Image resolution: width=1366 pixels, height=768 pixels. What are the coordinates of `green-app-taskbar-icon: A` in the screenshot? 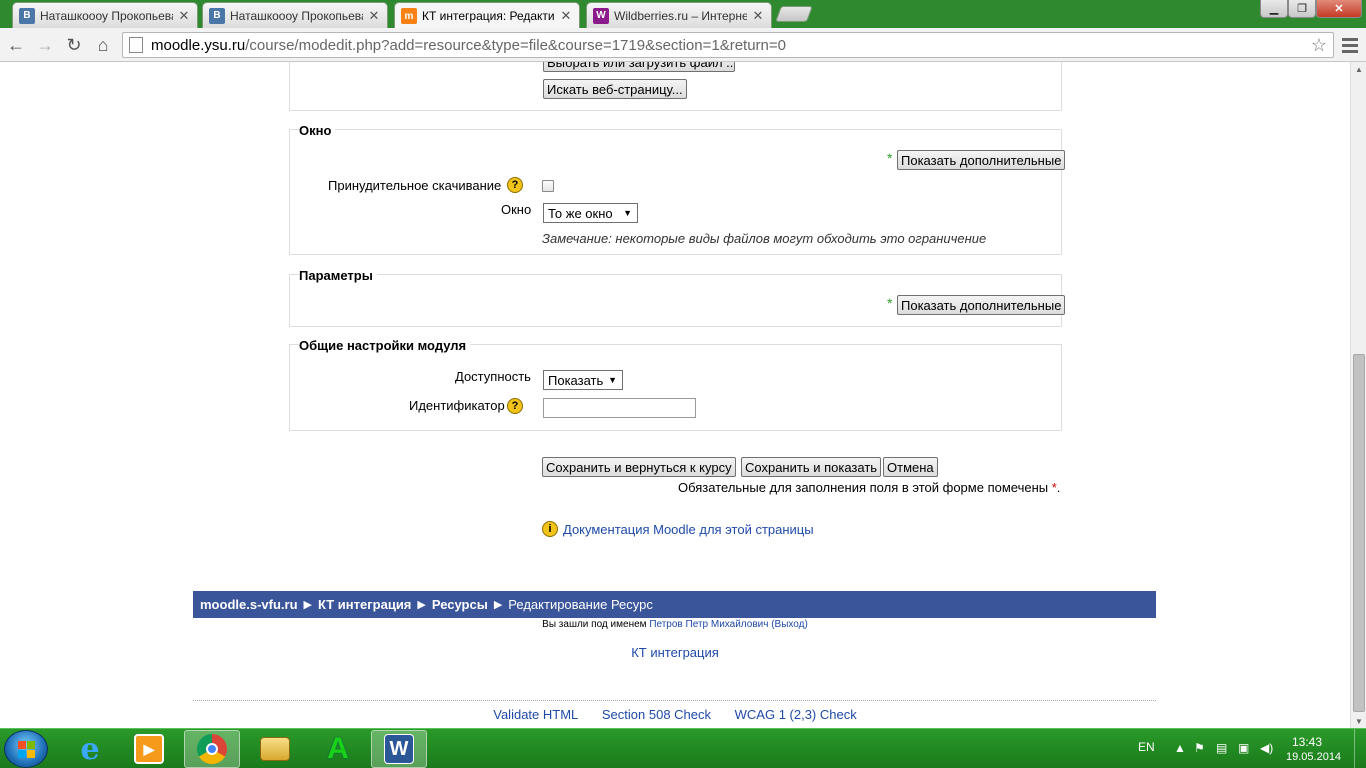 It's located at (338, 749).